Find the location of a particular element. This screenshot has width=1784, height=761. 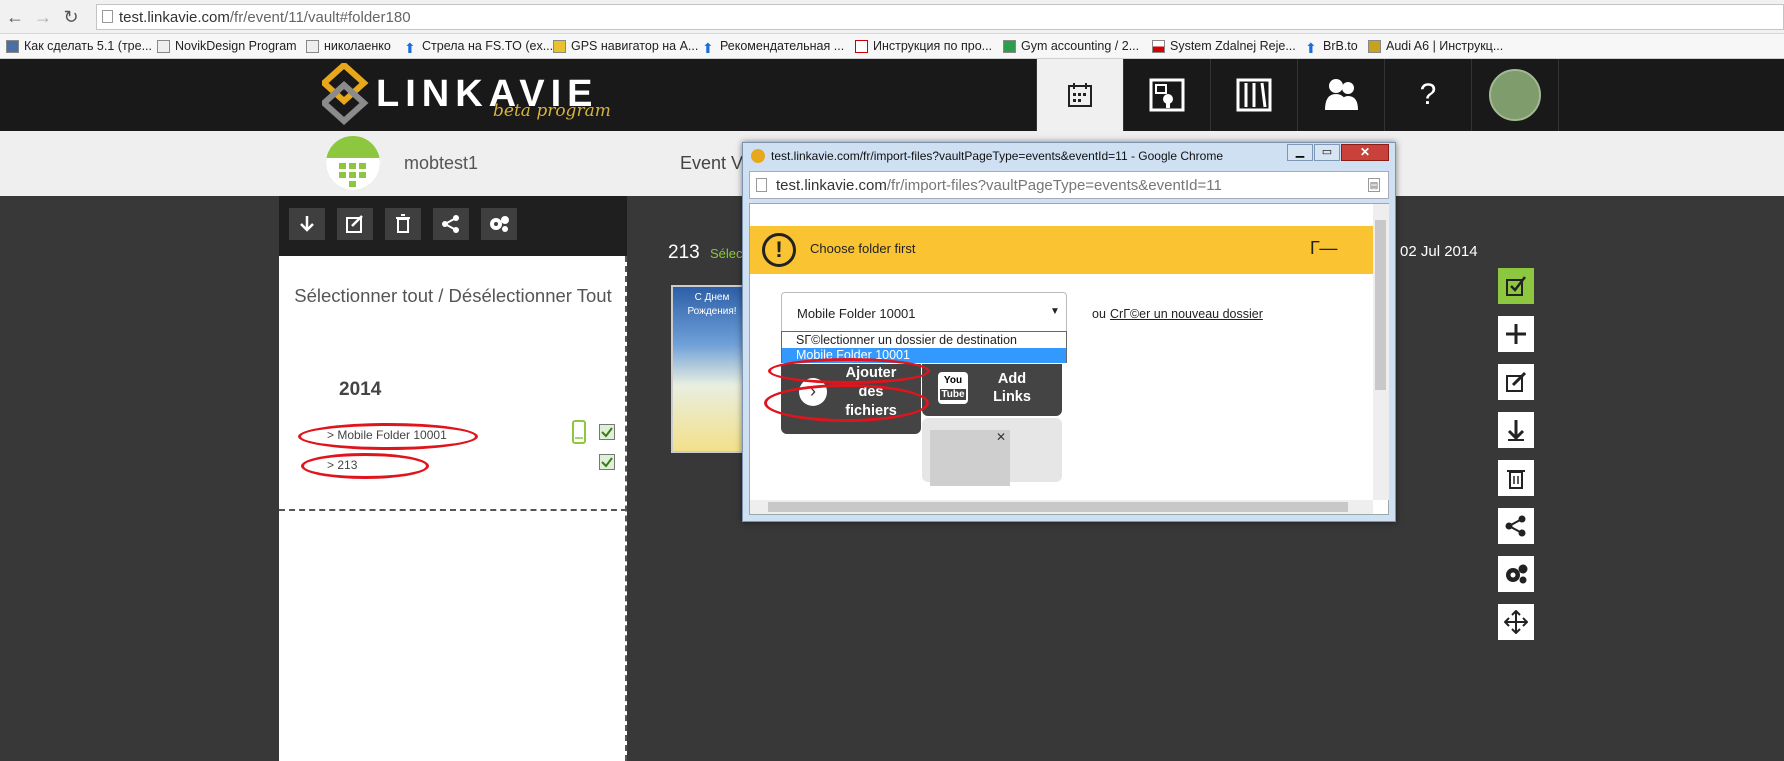

close-window-button: ✕ is located at coordinates (1365, 152).